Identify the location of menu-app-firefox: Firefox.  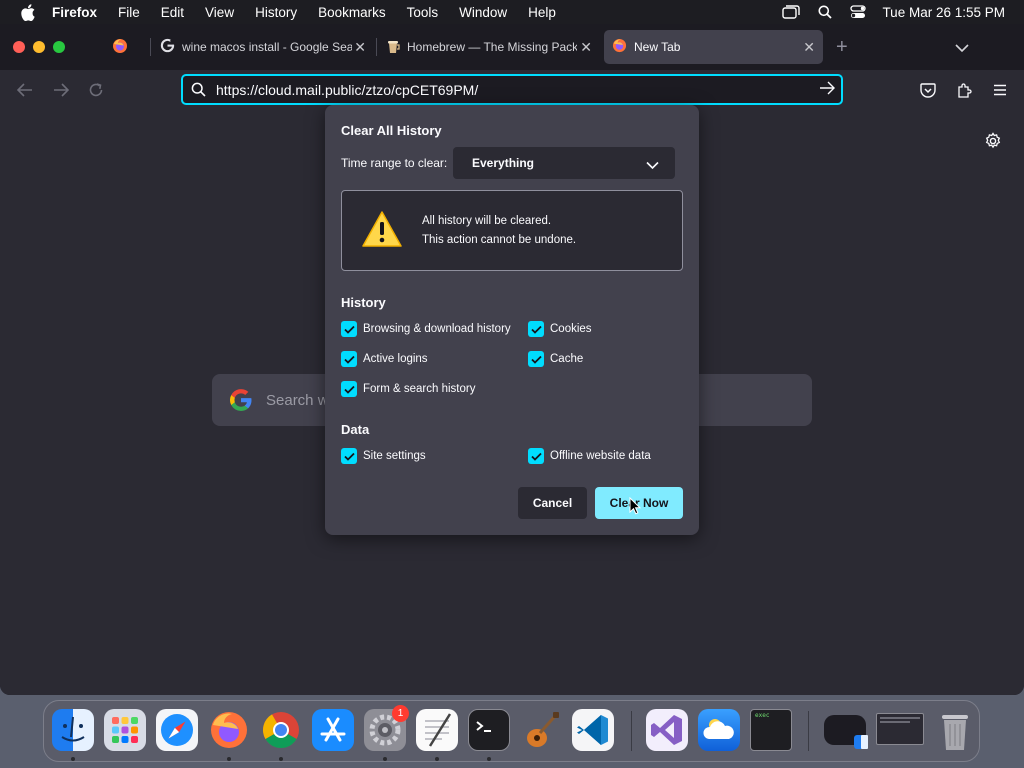
(74, 12).